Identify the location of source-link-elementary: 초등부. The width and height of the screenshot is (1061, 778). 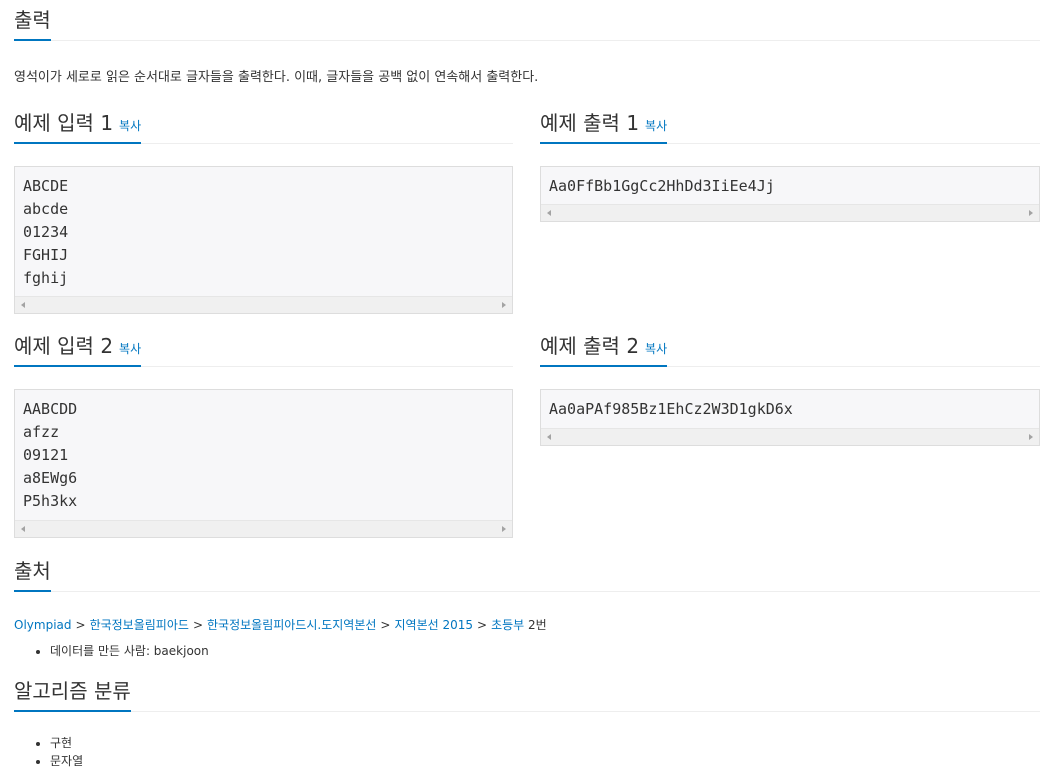
(507, 625).